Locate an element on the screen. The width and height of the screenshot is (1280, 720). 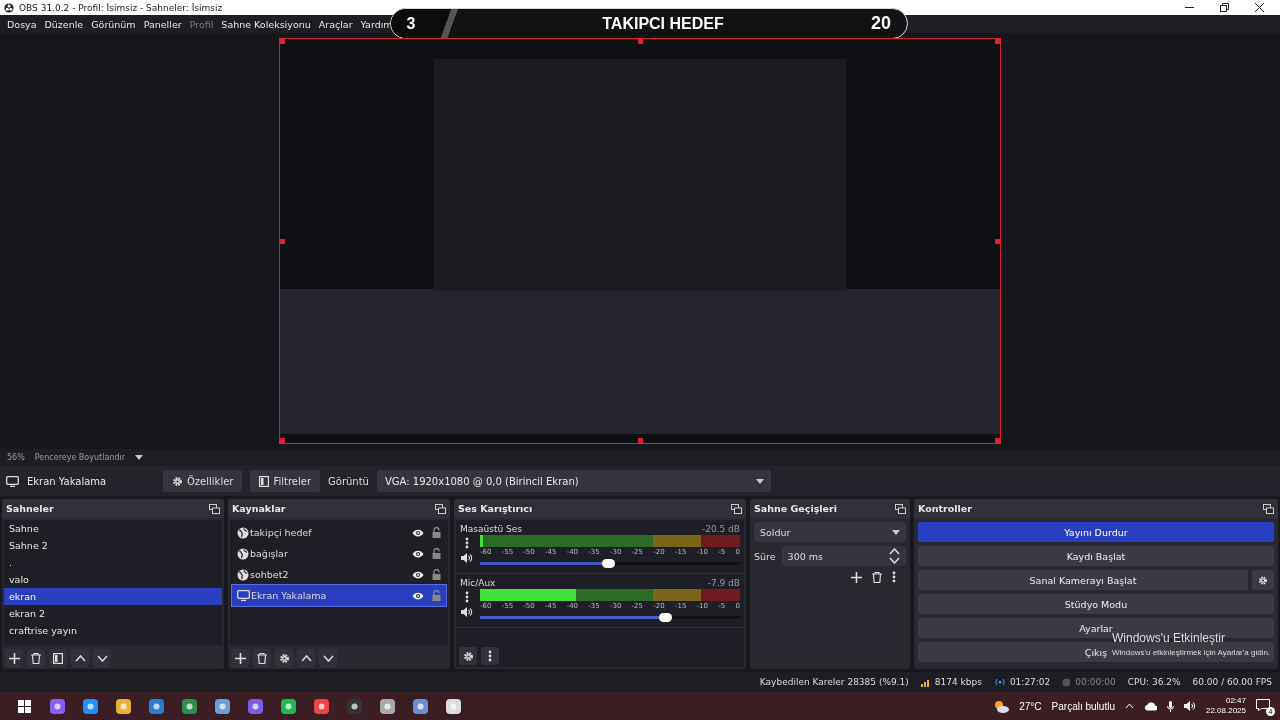
settings-icon is located at coordinates (1263, 580).